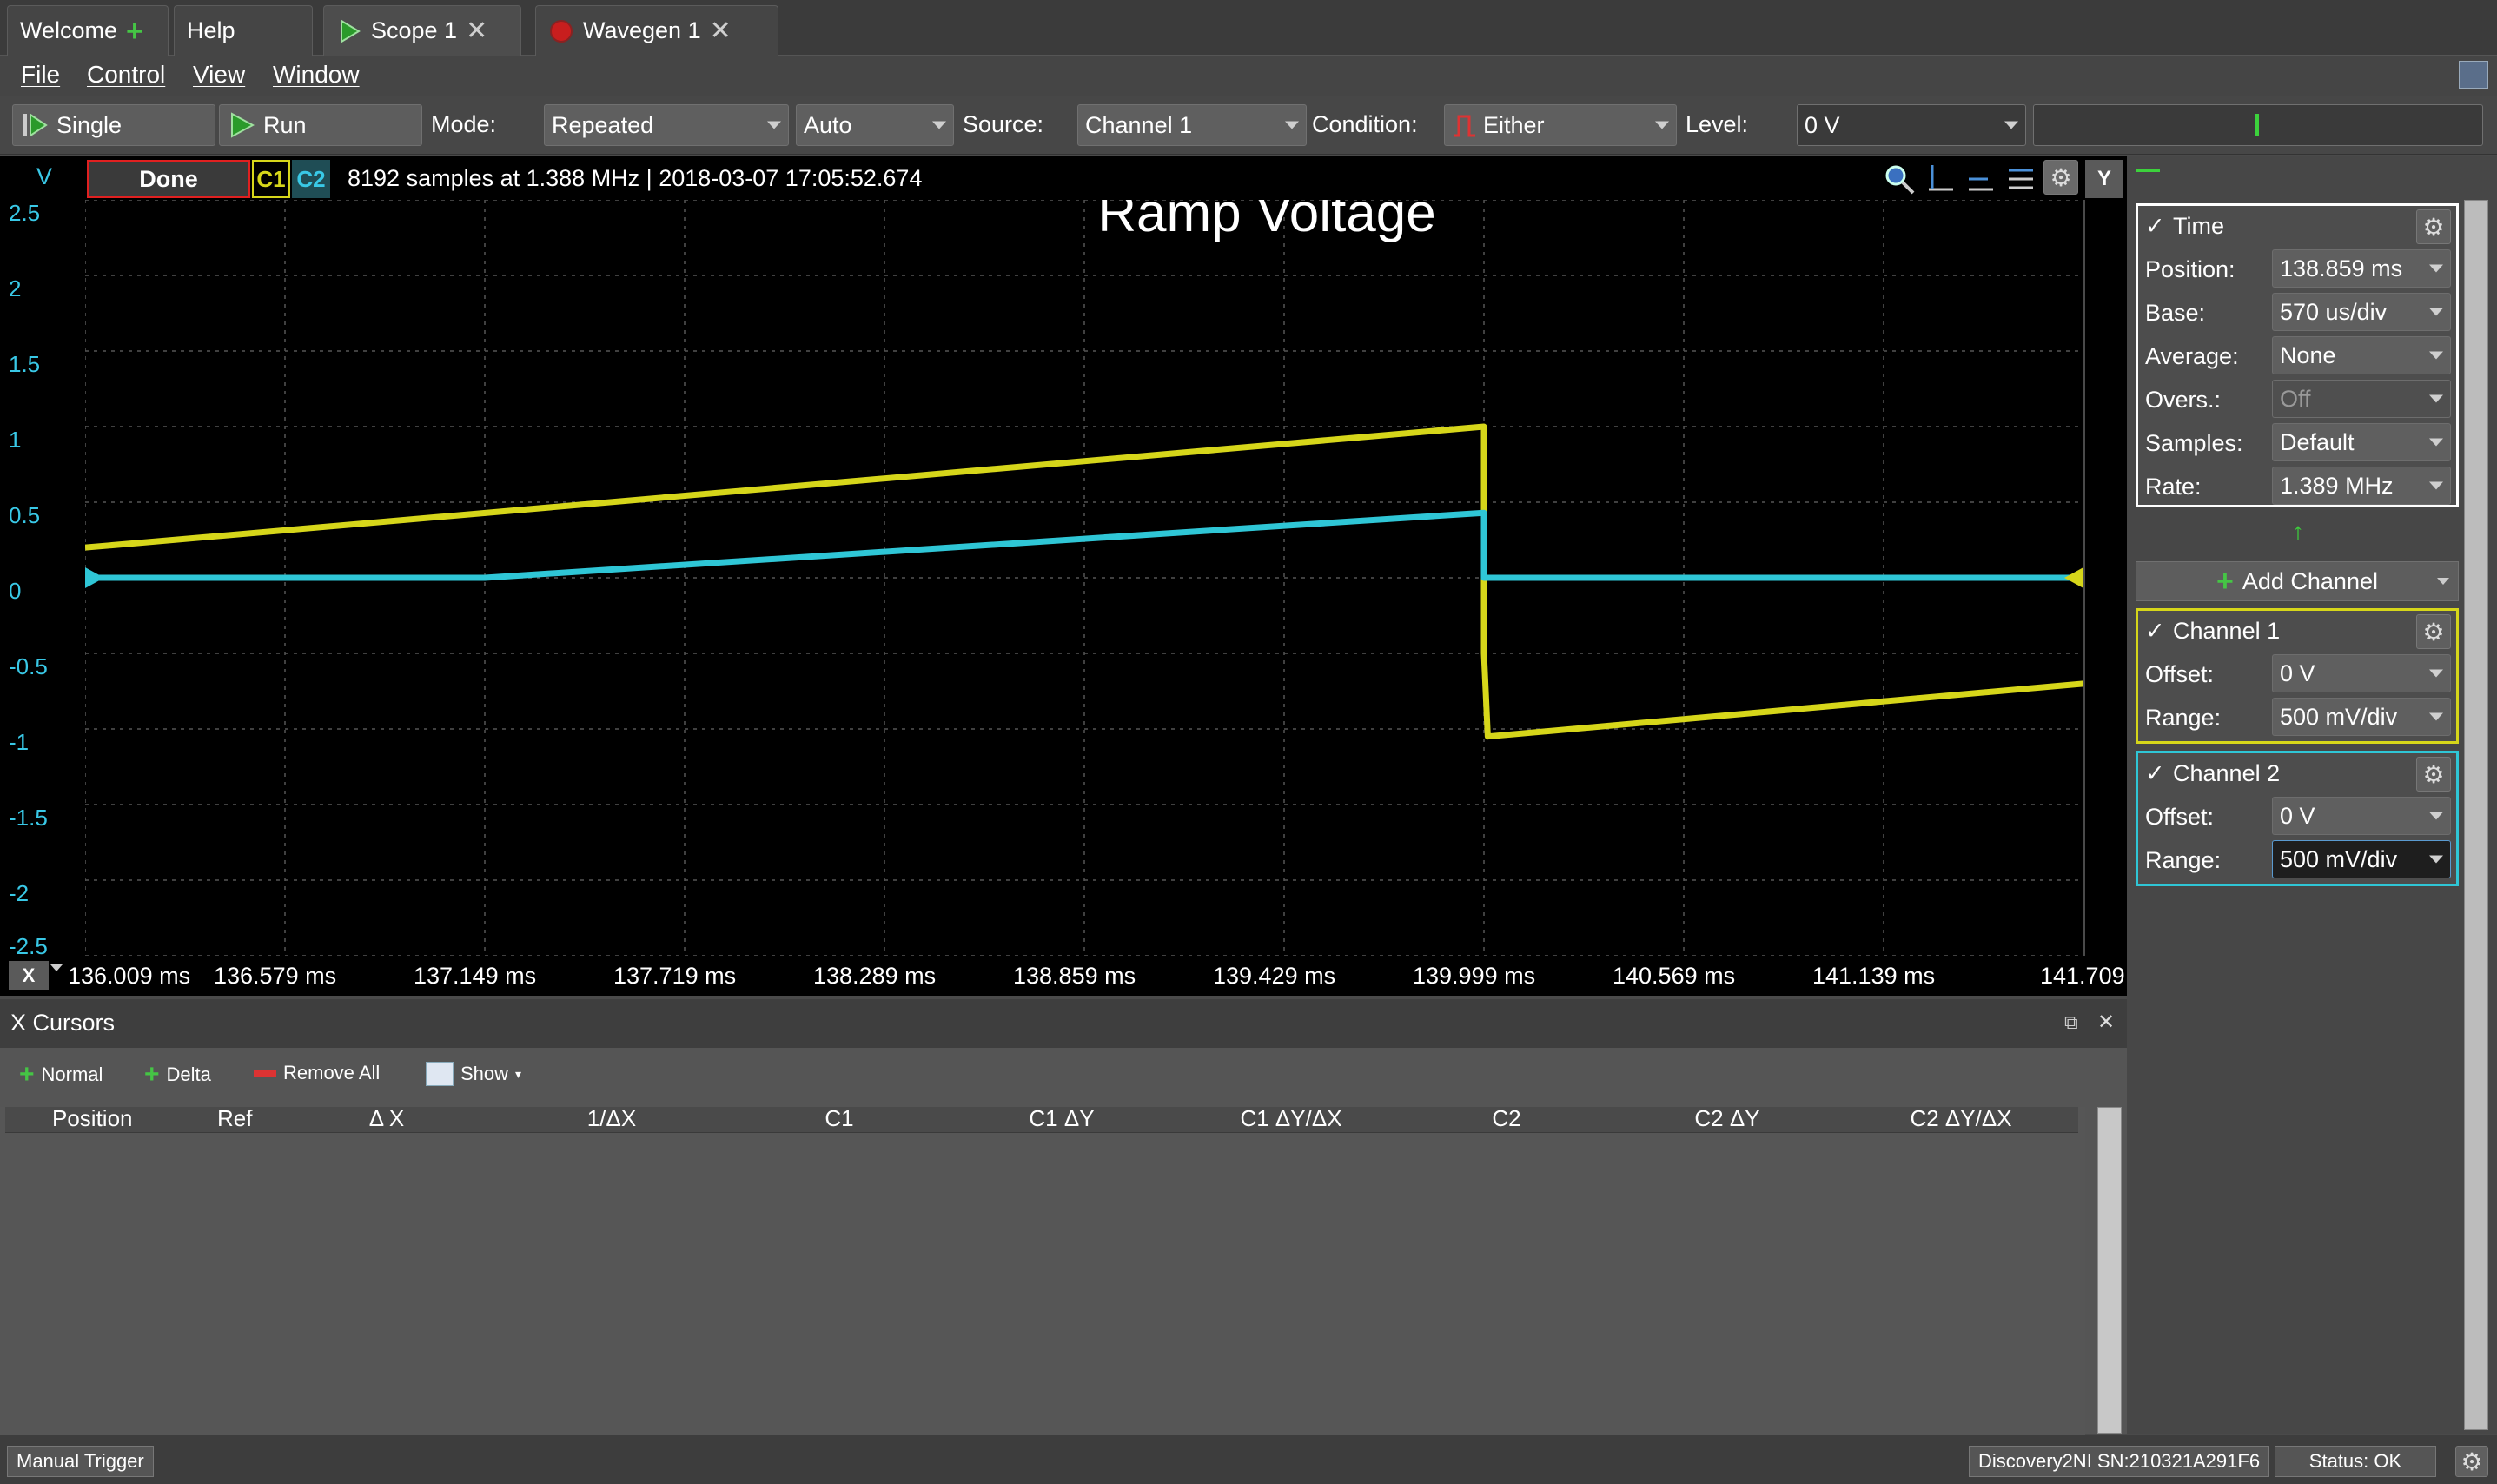  I want to click on panel-scrollbar, so click(2476, 815).